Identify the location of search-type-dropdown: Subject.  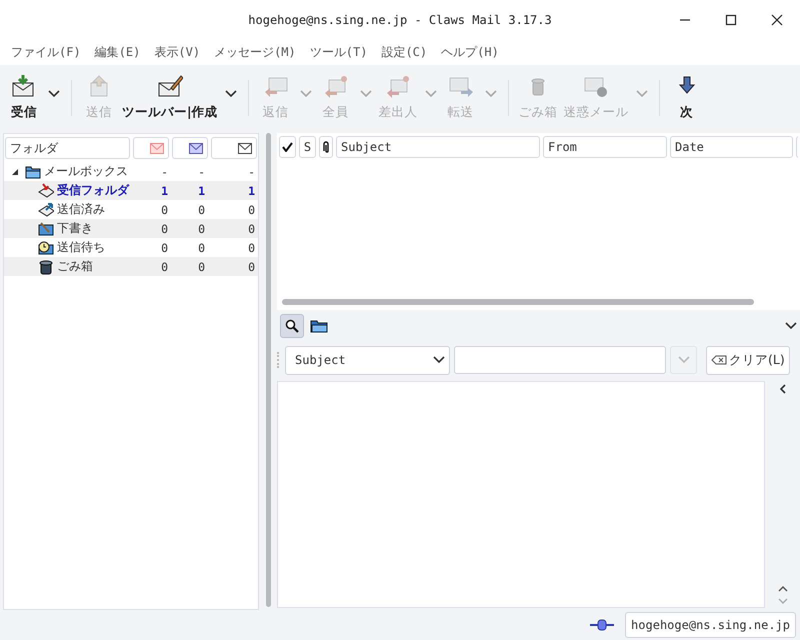
(367, 360).